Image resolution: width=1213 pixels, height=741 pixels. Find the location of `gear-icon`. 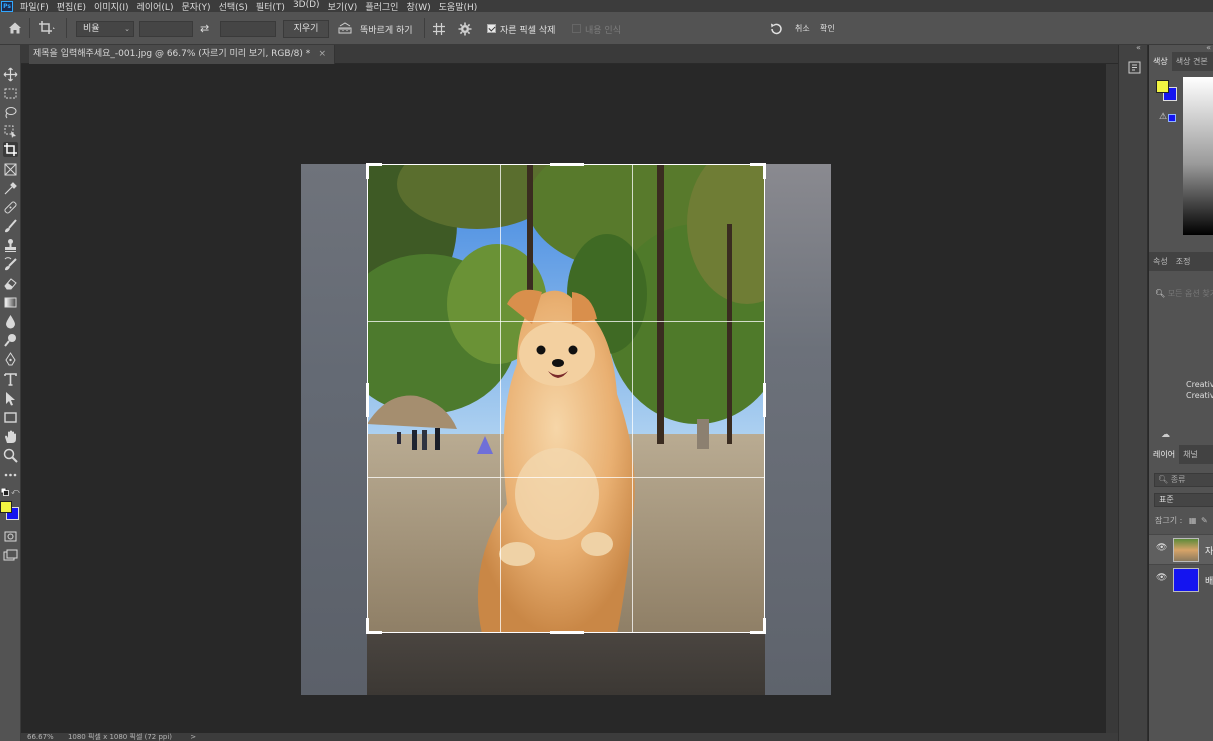

gear-icon is located at coordinates (465, 29).